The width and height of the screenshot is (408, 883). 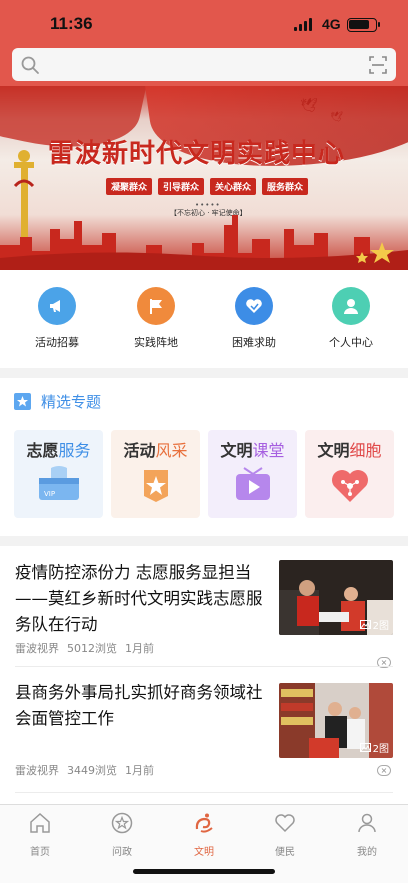 I want to click on card-prefix: 志愿, so click(x=42, y=450).